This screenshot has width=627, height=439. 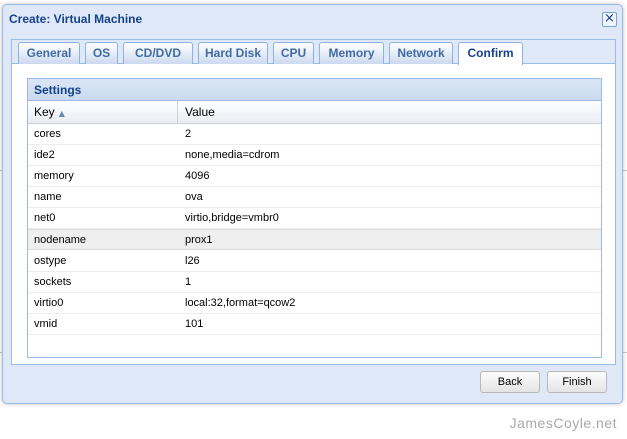 What do you see at coordinates (188, 282) in the screenshot?
I see `row-value: 1` at bounding box center [188, 282].